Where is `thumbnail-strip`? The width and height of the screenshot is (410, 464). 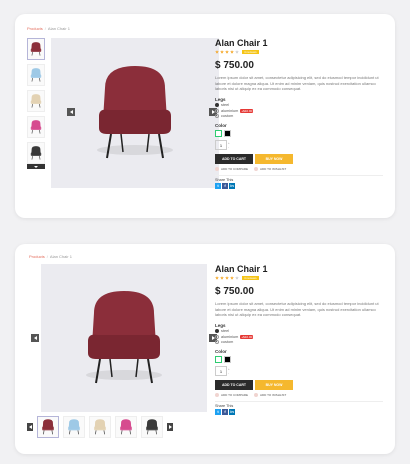
thumbnail-strip is located at coordinates (100, 427).